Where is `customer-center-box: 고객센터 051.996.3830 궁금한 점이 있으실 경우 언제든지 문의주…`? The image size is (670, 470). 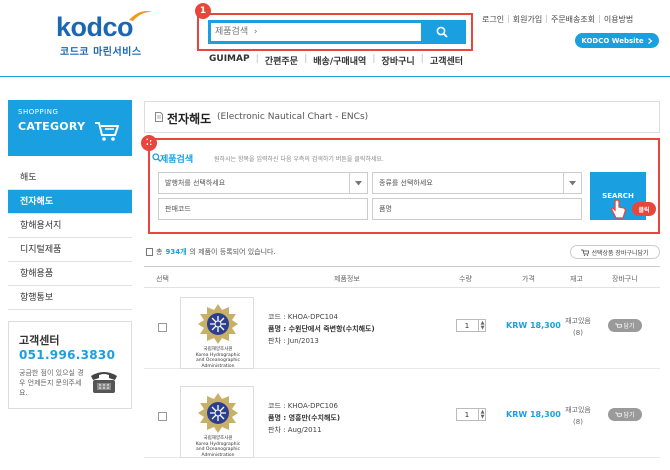
customer-center-box: 고객센터 051.996.3830 궁금한 점이 있으실 경우 언제든지 문의주… is located at coordinates (70, 365).